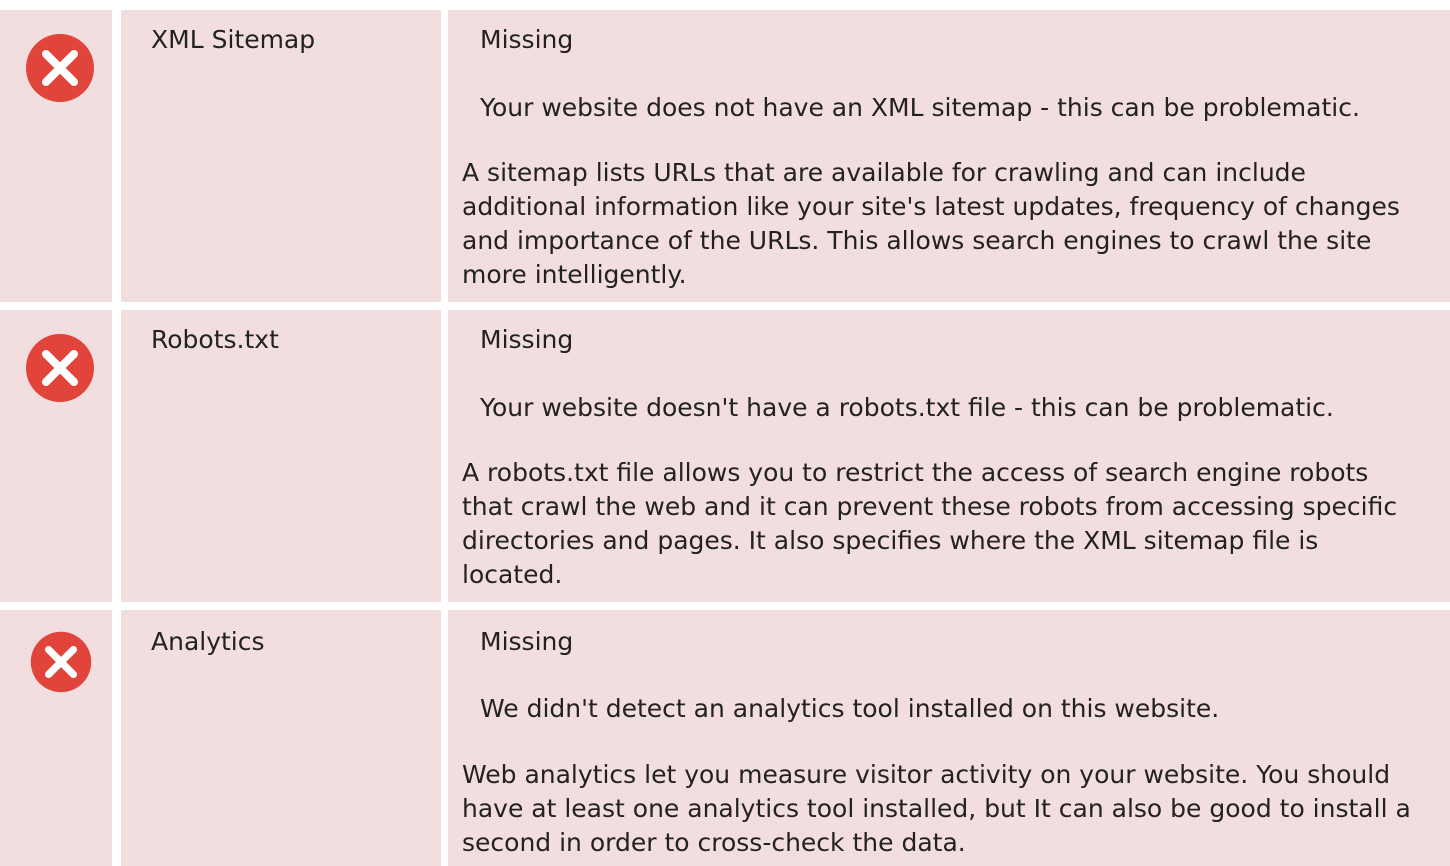 Image resolution: width=1450 pixels, height=866 pixels. I want to click on check-name-cell: Robots.txt, so click(281, 456).